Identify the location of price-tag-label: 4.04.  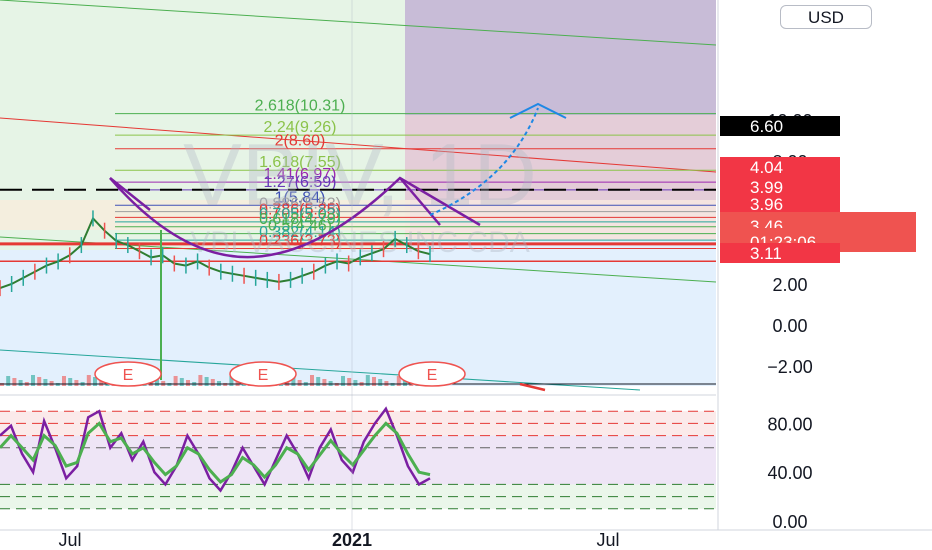
(766, 167).